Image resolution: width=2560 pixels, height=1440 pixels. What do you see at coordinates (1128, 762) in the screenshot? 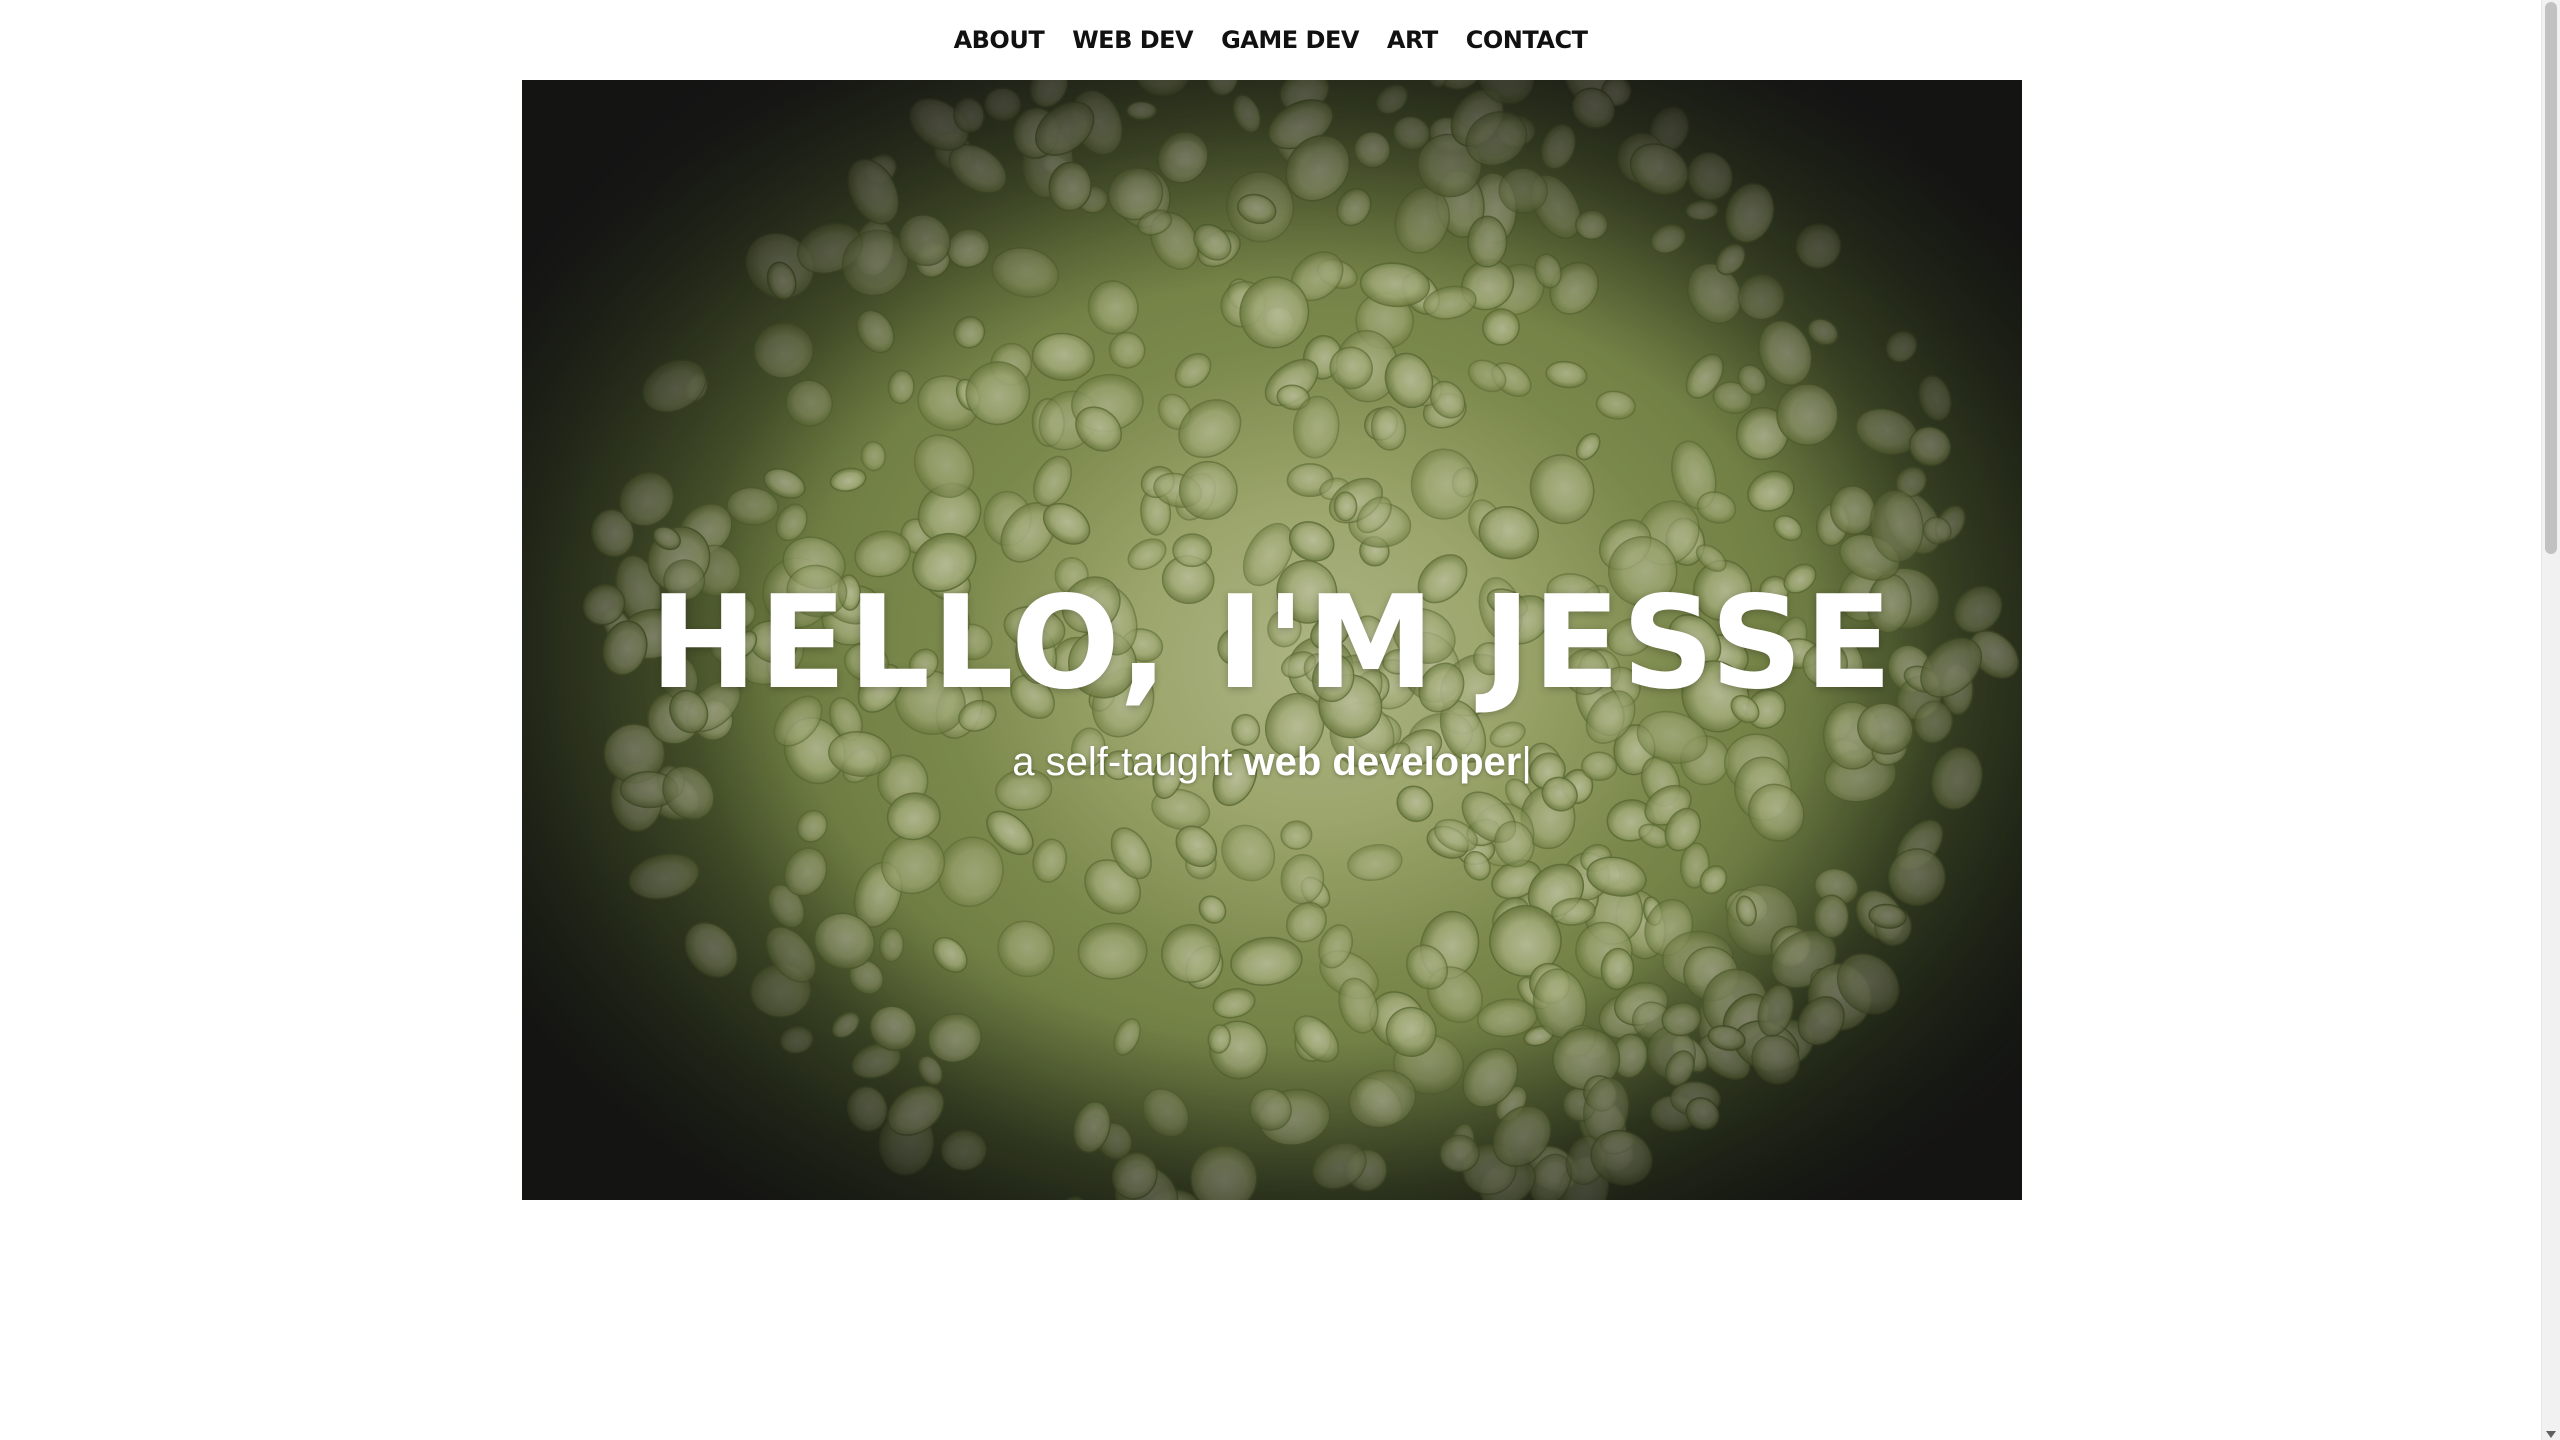
I see `hero-subtitle-prefix: a self-taught` at bounding box center [1128, 762].